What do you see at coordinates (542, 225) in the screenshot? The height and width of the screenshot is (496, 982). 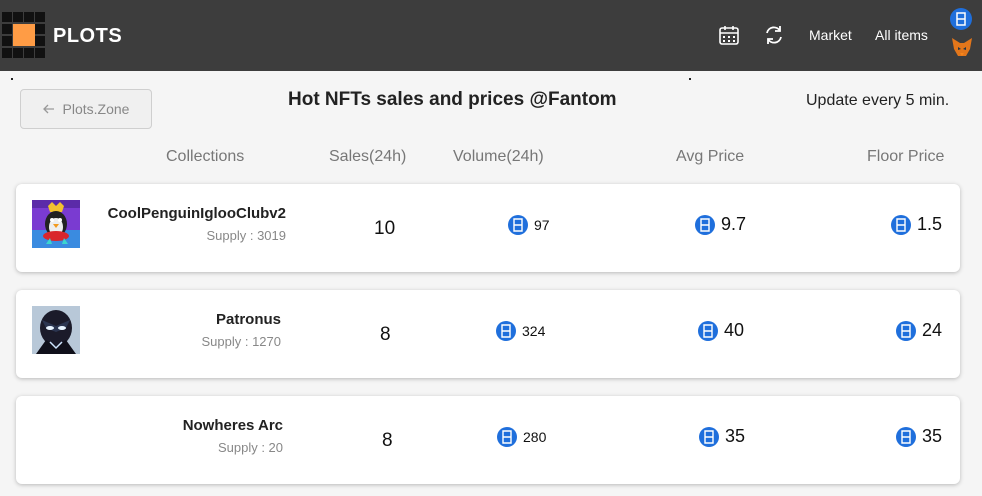 I see `volume-amount: 97` at bounding box center [542, 225].